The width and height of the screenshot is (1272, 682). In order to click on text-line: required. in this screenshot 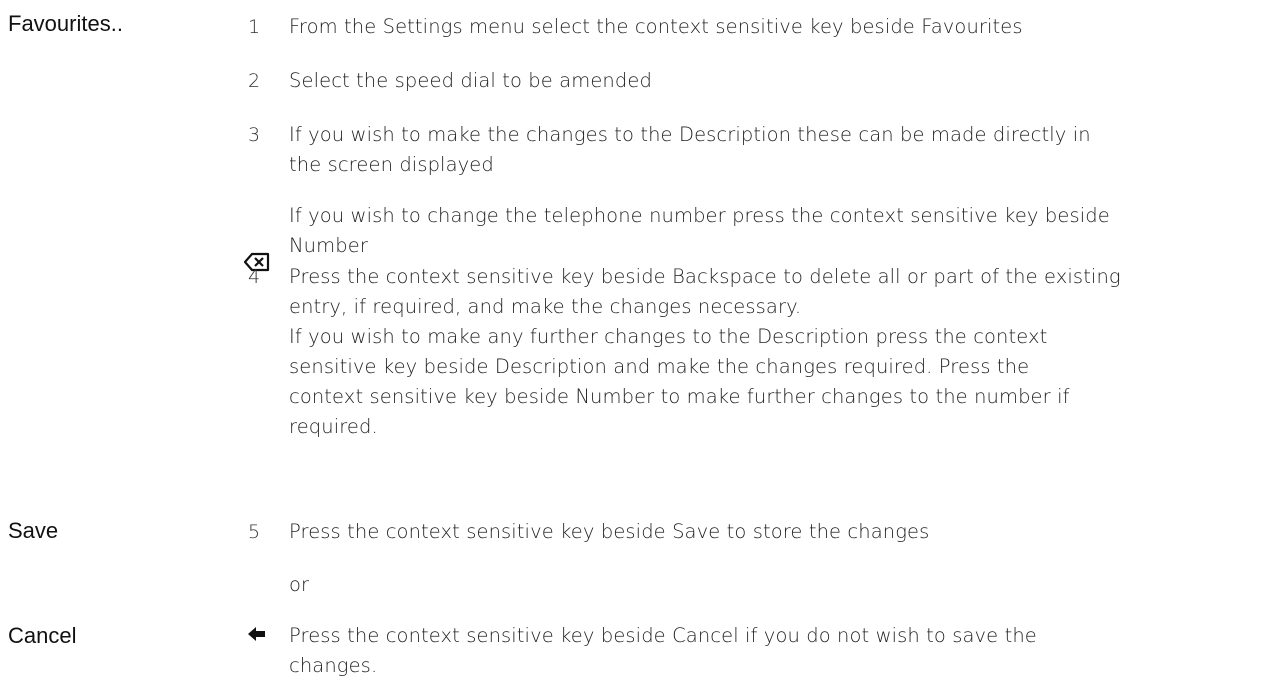, I will do `click(333, 426)`.